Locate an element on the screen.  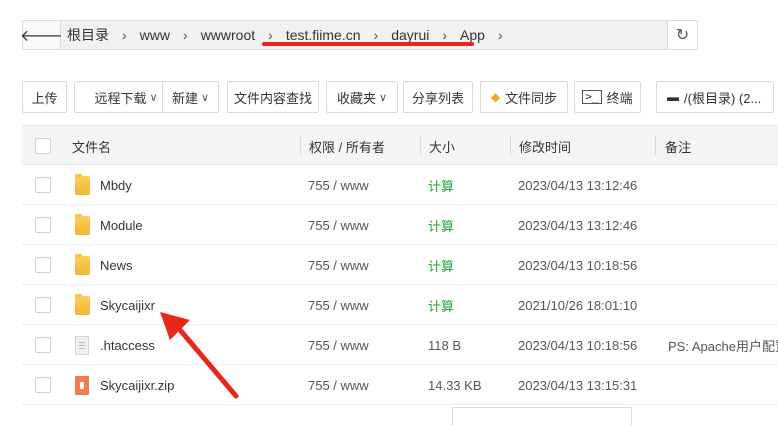
breadcrumb-item-www: www › is located at coordinates (170, 35).